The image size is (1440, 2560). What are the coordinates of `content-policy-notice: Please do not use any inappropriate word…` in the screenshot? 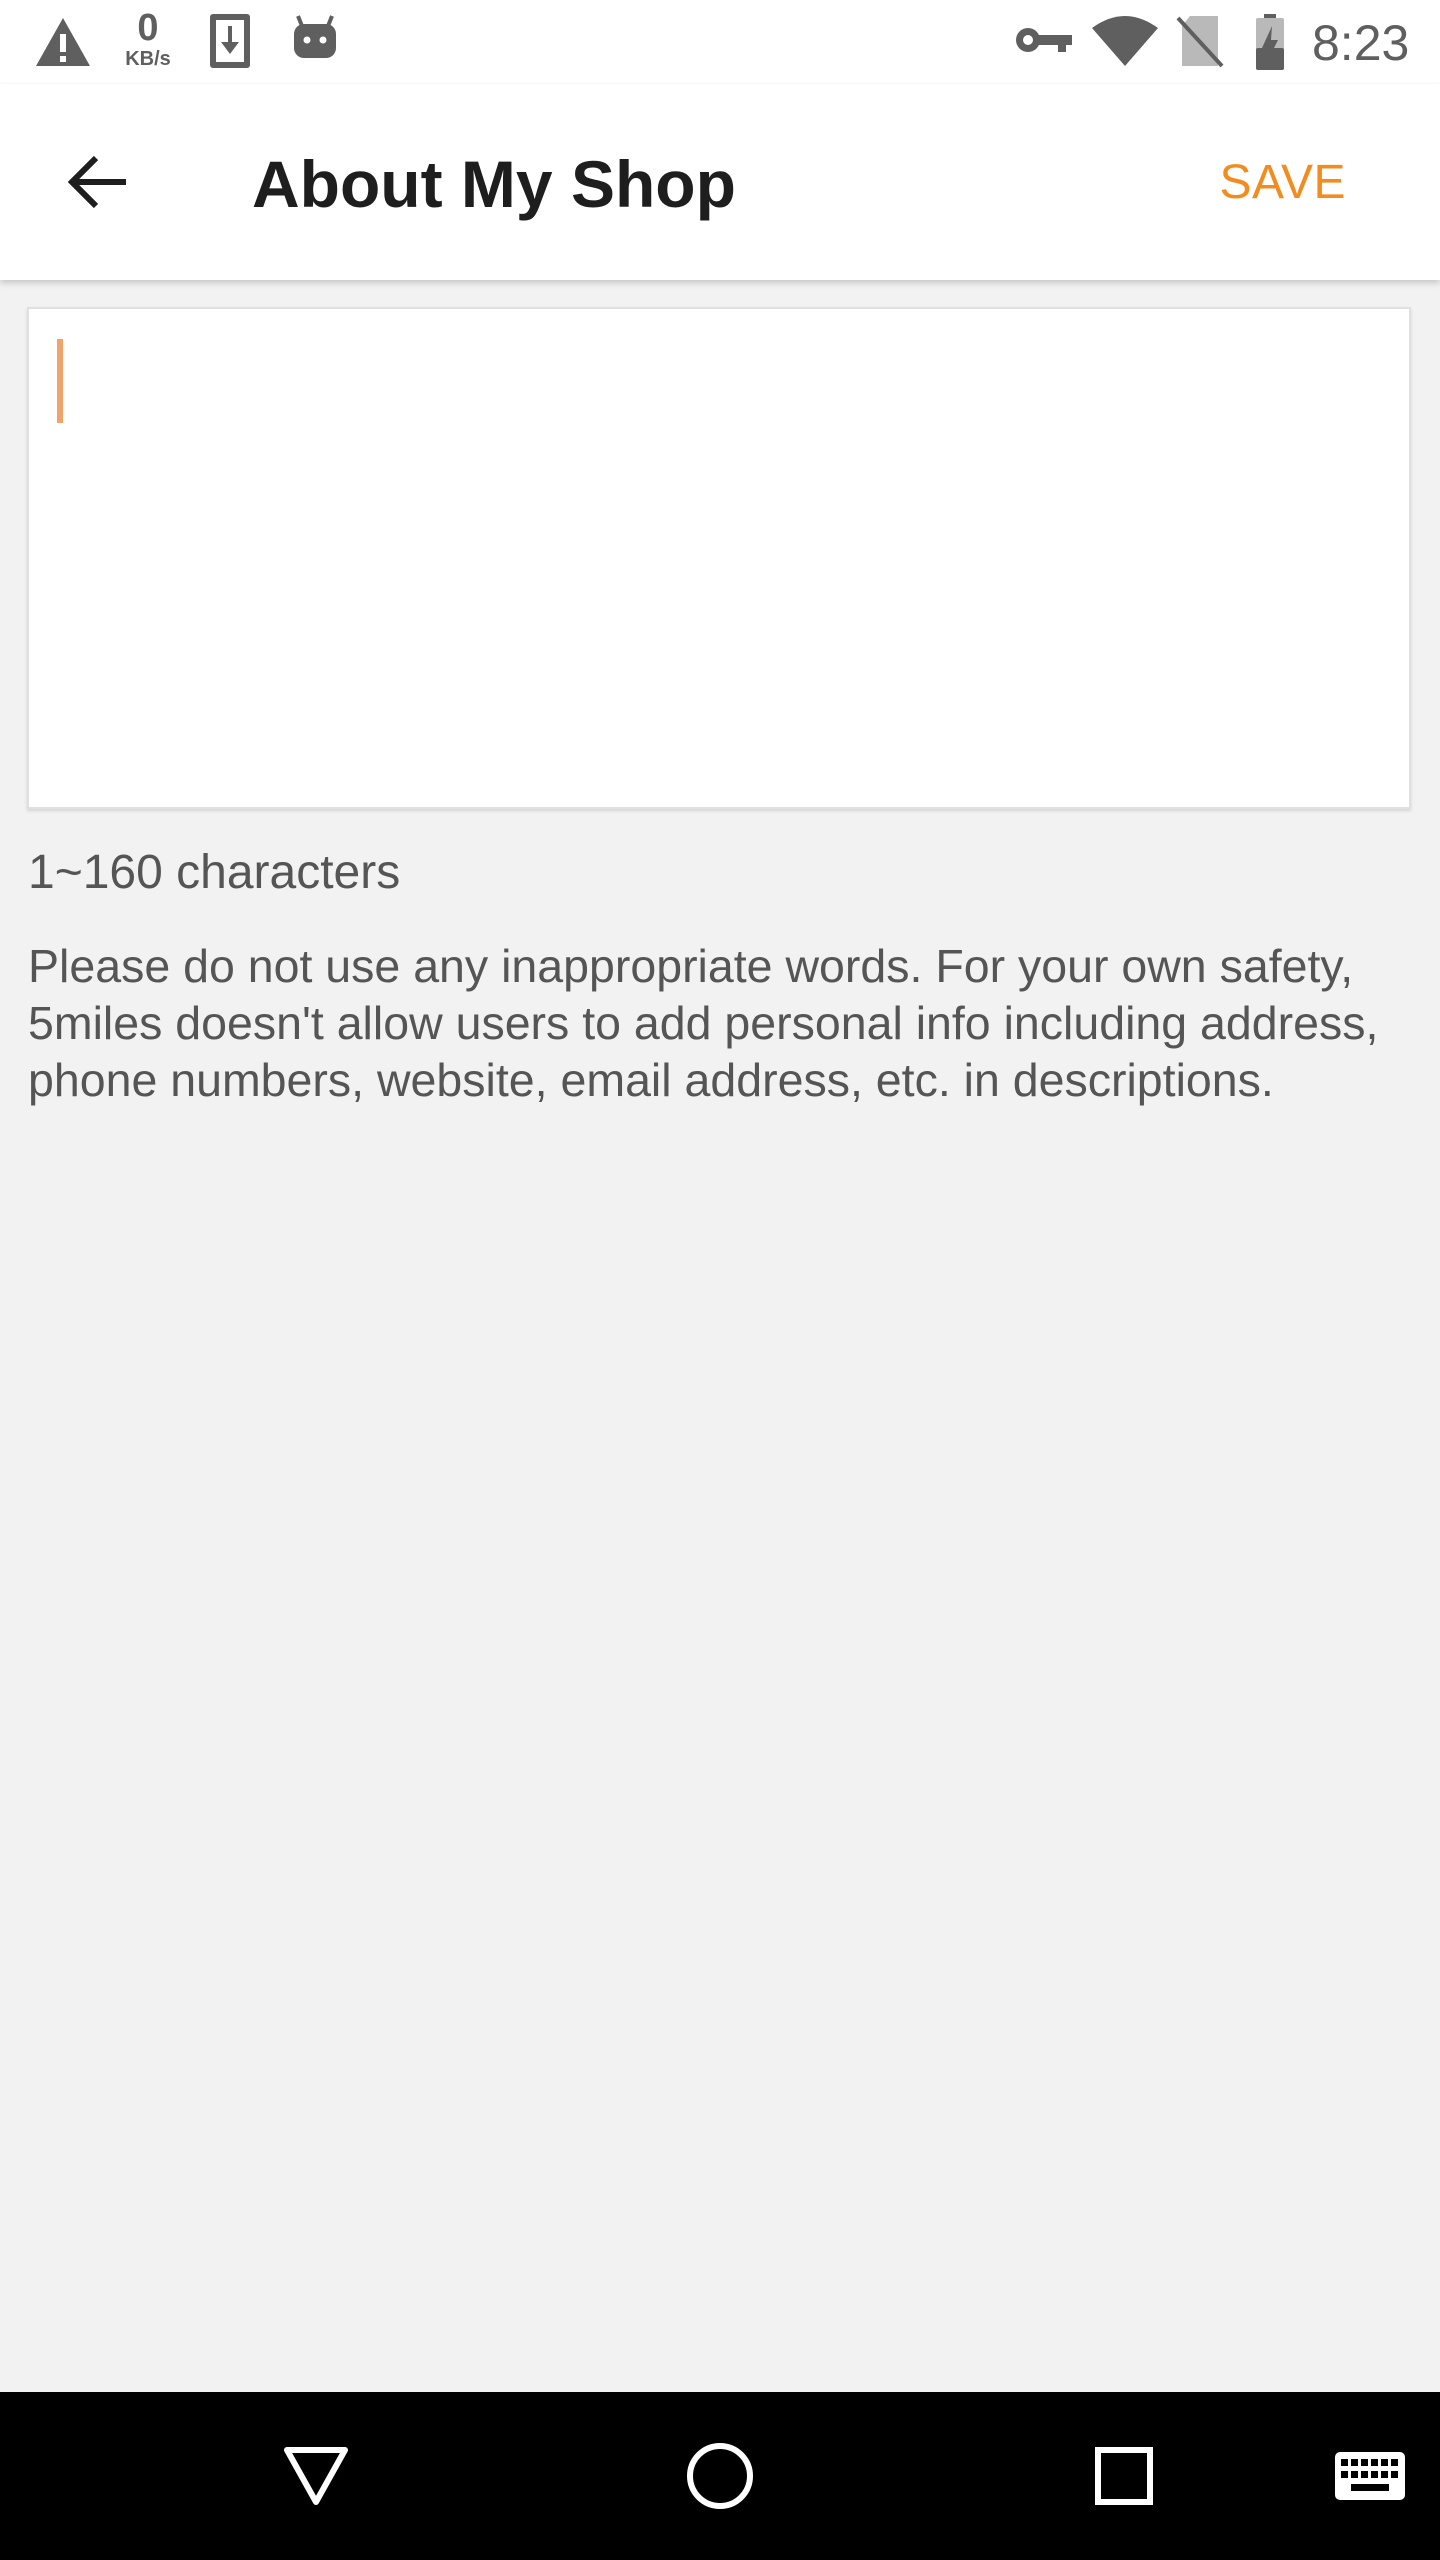 It's located at (703, 1023).